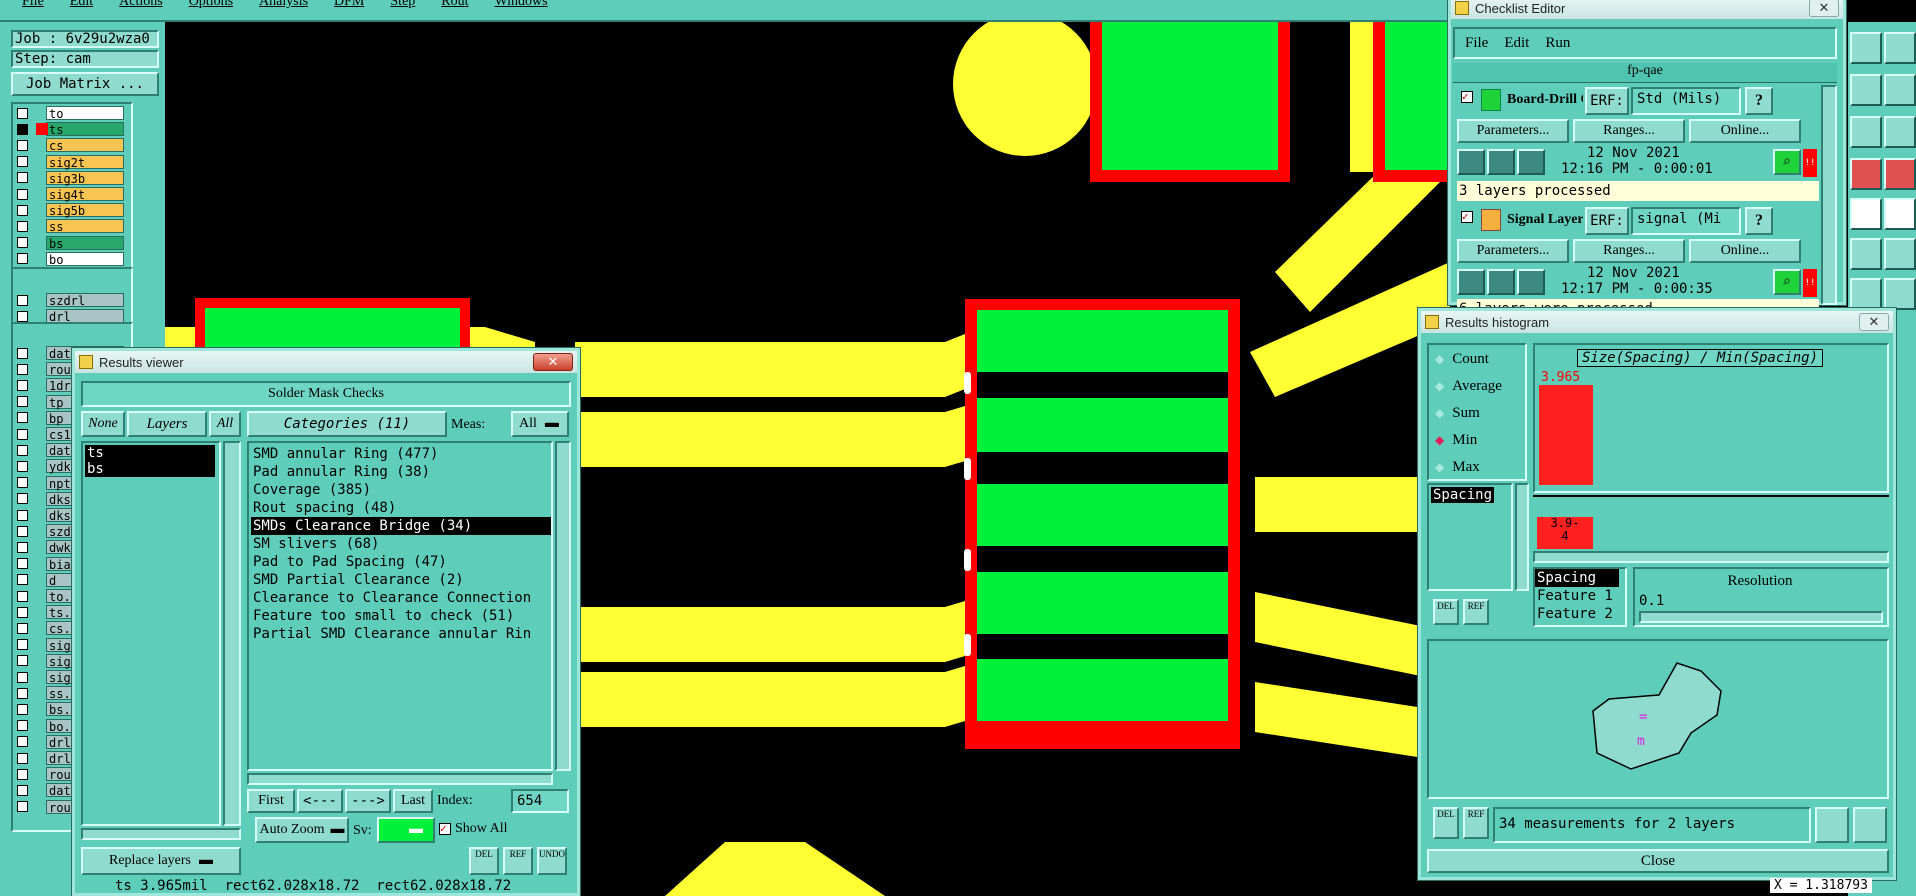 Image resolution: width=1916 pixels, height=896 pixels. I want to click on category-item: SM slivers (68), so click(401, 544).